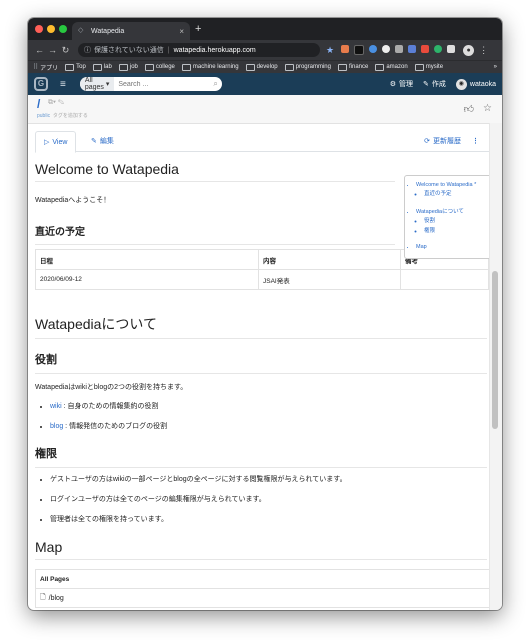 The image size is (530, 640). What do you see at coordinates (164, 84) in the screenshot?
I see `search-input` at bounding box center [164, 84].